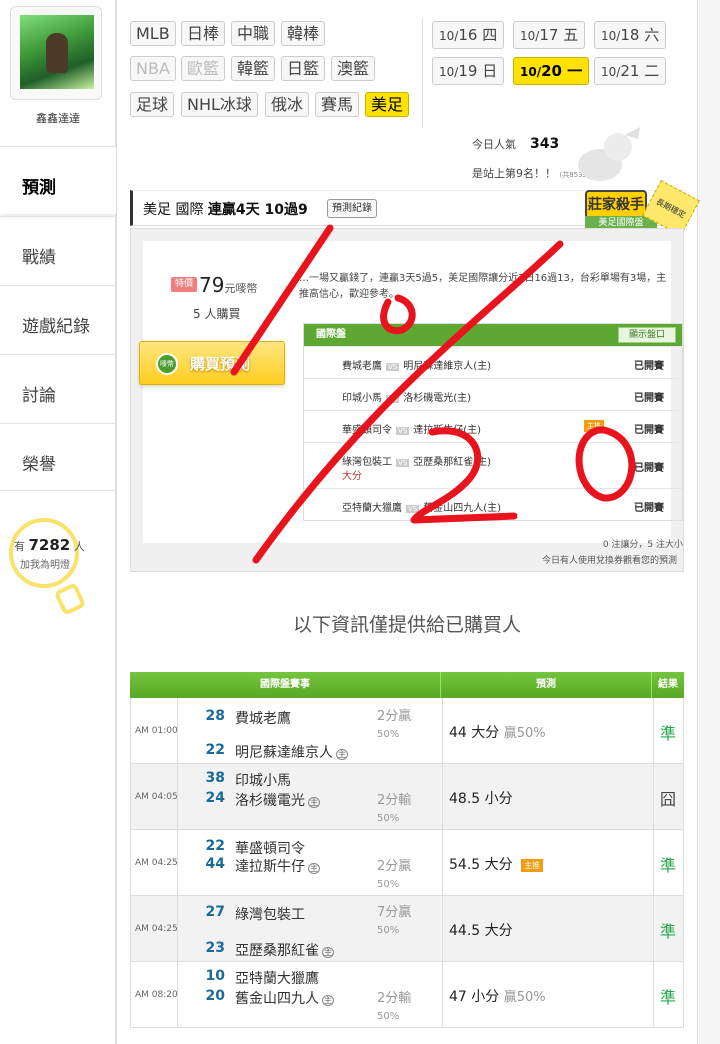 The width and height of the screenshot is (720, 1044). Describe the element at coordinates (203, 68) in the screenshot. I see `sport-tag-euro-basketball: 歐籃` at that location.